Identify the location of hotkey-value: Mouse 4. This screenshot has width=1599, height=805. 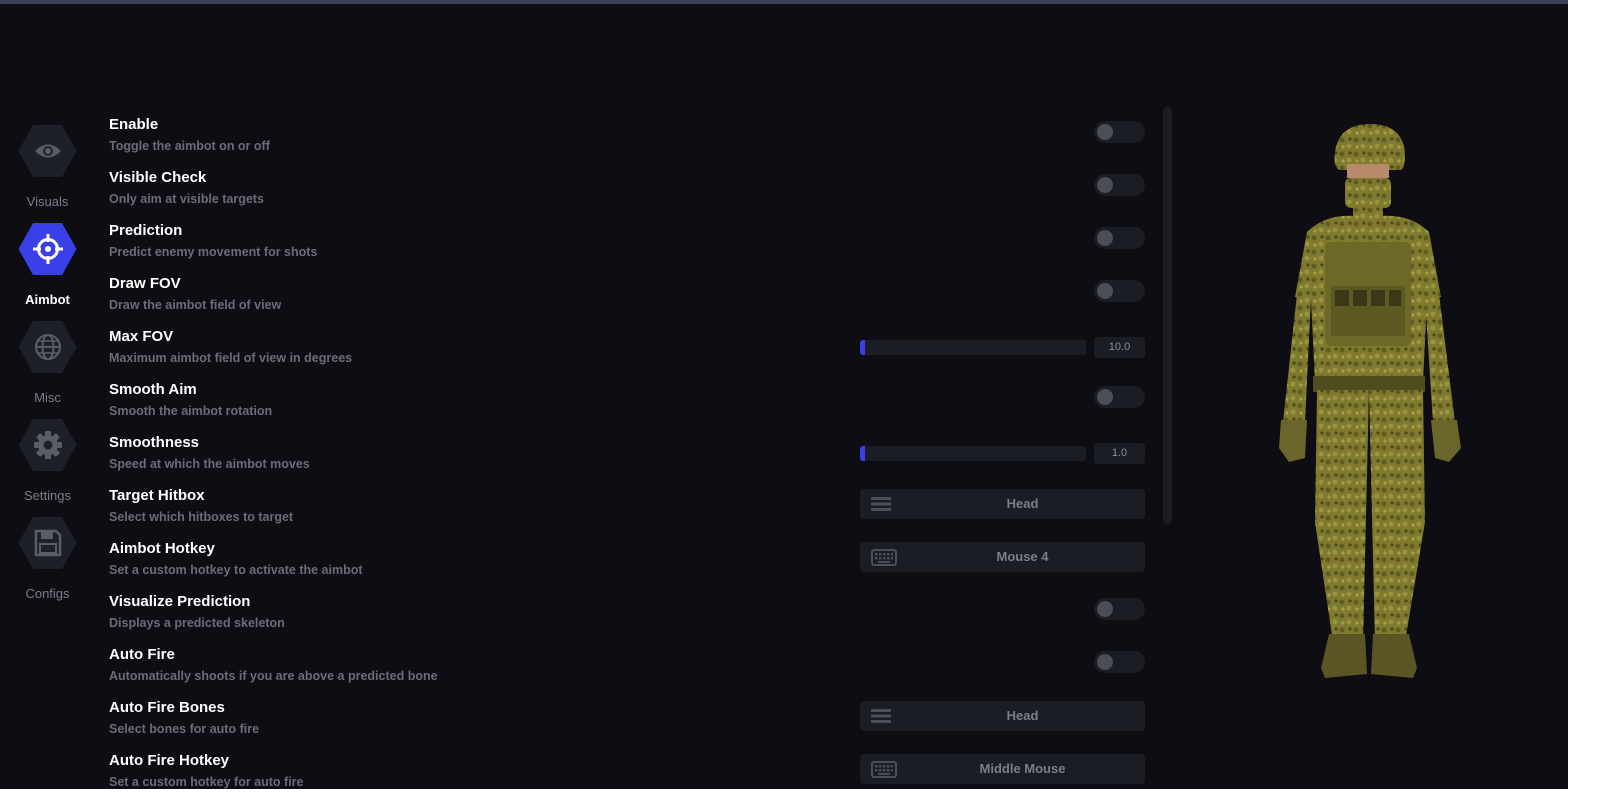
(1022, 556).